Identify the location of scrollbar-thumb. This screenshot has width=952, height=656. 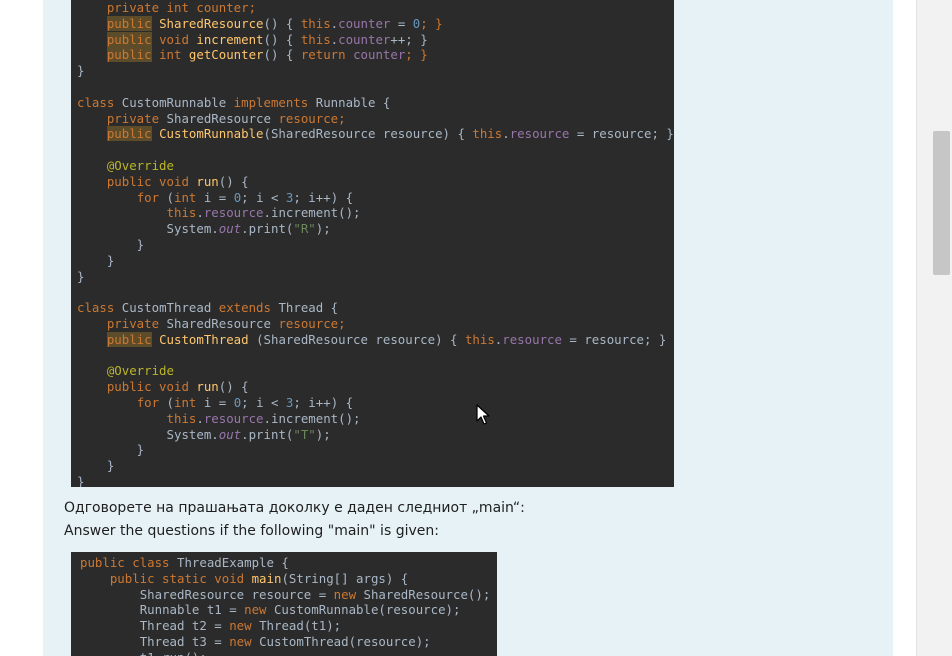
(941, 203).